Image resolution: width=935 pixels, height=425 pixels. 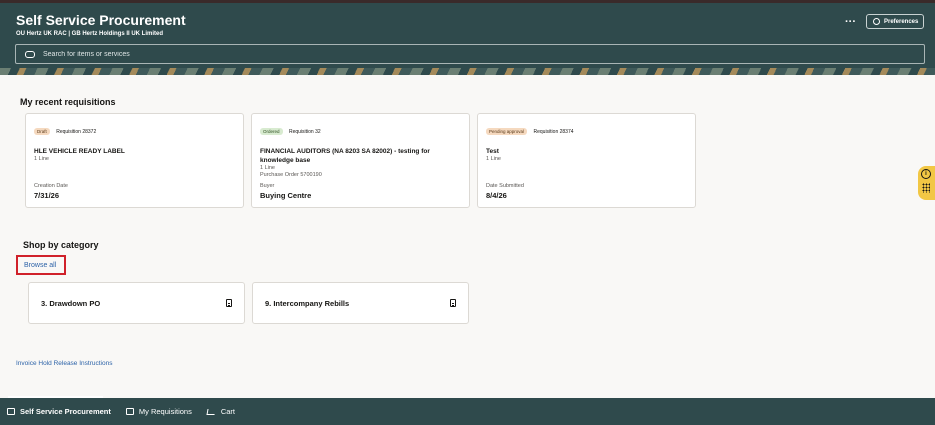 What do you see at coordinates (211, 411) in the screenshot?
I see `cart-icon` at bounding box center [211, 411].